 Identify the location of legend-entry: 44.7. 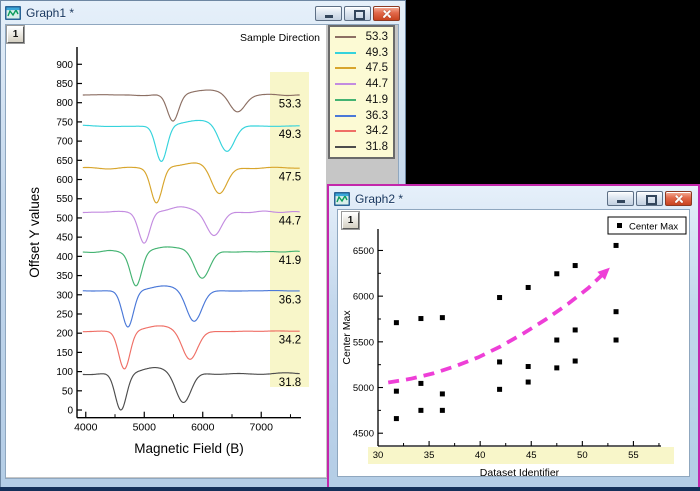
(361, 84).